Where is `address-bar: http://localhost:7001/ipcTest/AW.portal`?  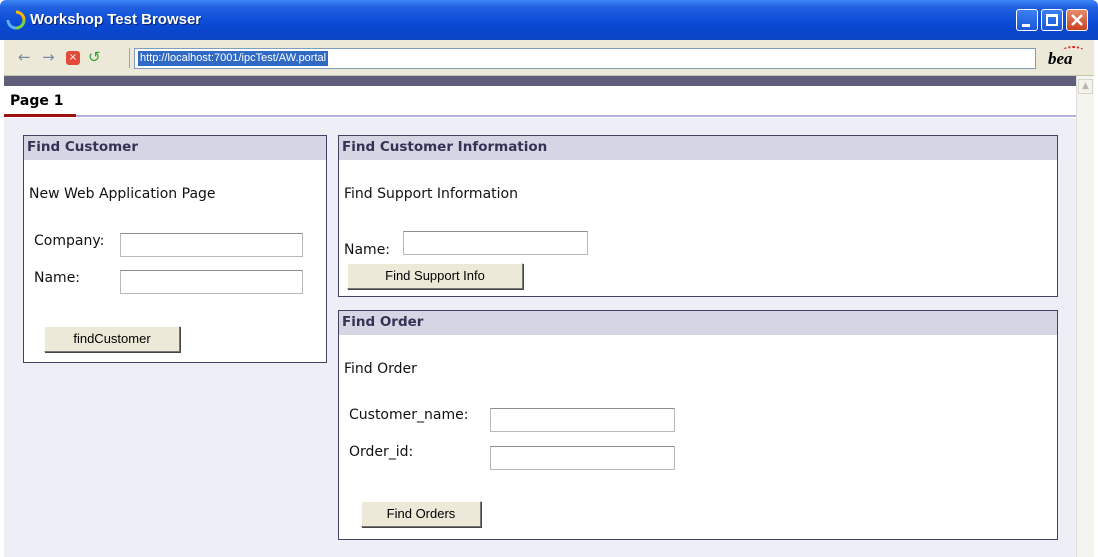 address-bar: http://localhost:7001/ipcTest/AW.portal is located at coordinates (585, 58).